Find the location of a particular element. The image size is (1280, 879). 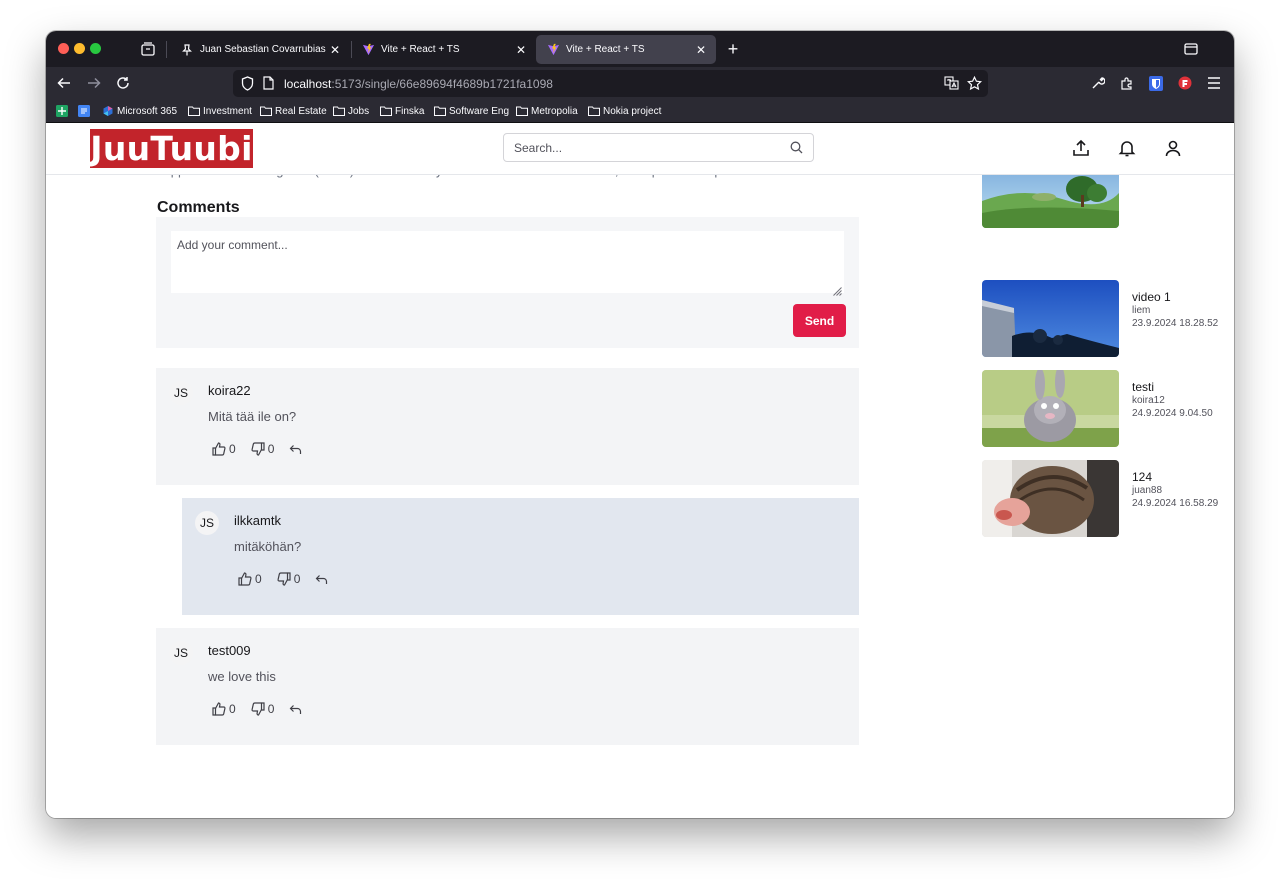

comment-text: we love this is located at coordinates (242, 676).